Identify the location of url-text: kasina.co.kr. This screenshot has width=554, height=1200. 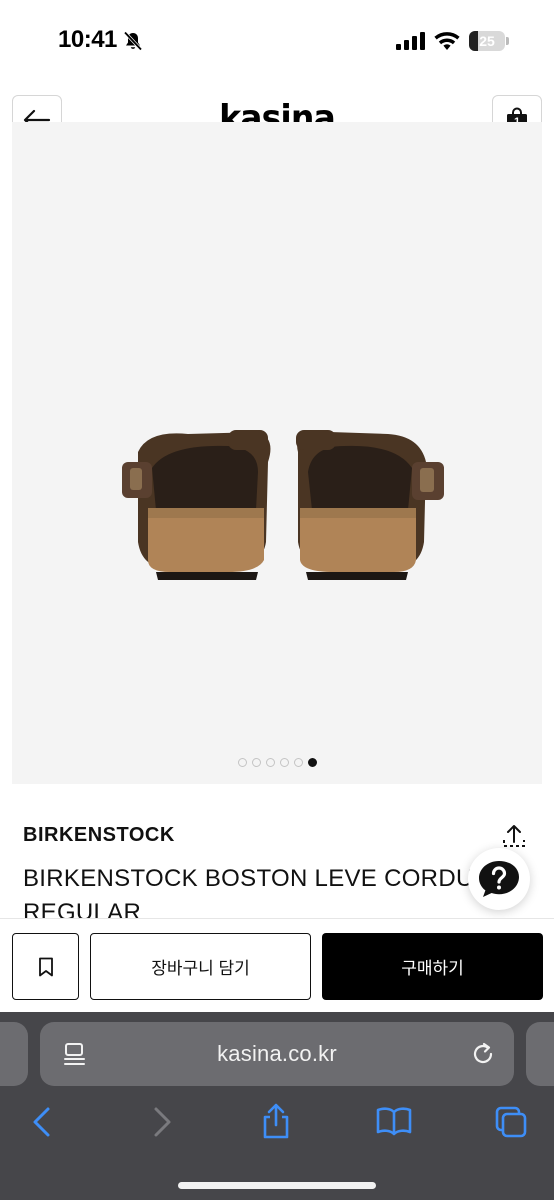
(277, 1054).